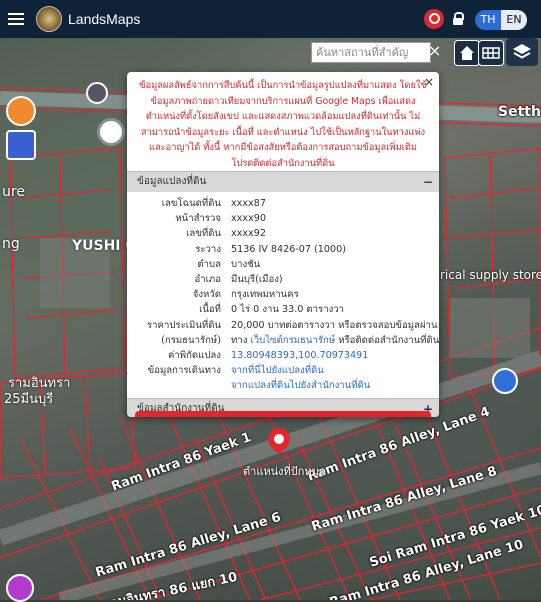  What do you see at coordinates (29, 399) in the screenshot?
I see `place-label: 25มีนบุรี` at bounding box center [29, 399].